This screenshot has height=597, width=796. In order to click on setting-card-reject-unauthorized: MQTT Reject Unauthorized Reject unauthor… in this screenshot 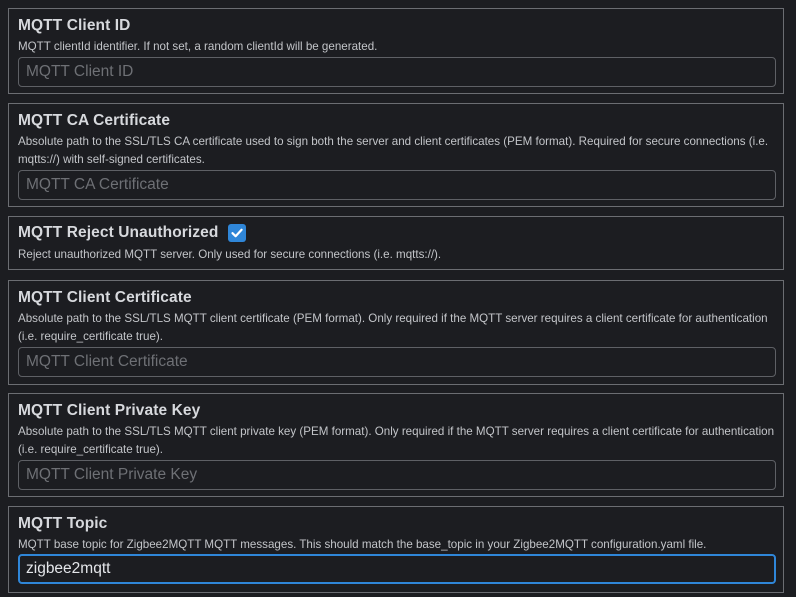, I will do `click(396, 243)`.